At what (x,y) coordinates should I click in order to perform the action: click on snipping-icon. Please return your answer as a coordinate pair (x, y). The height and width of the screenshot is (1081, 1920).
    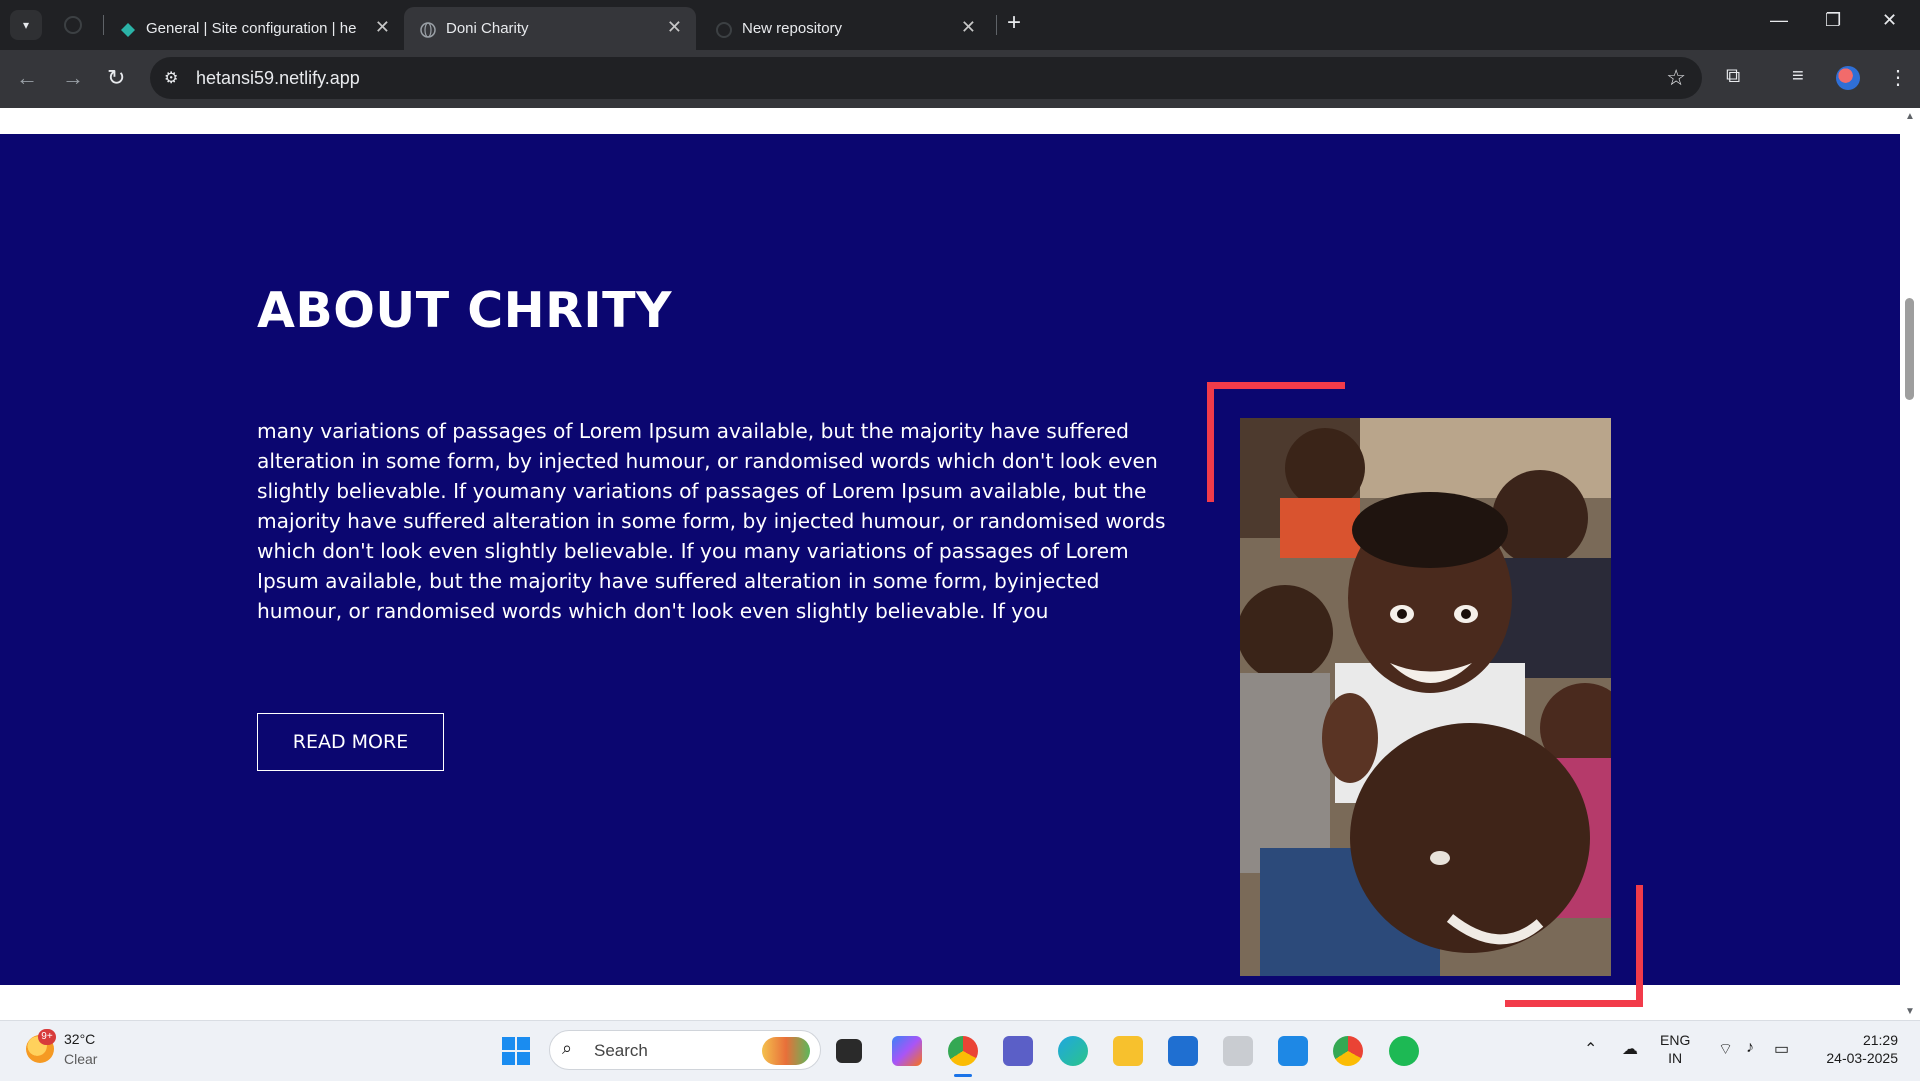
    Looking at the image, I should click on (1238, 1051).